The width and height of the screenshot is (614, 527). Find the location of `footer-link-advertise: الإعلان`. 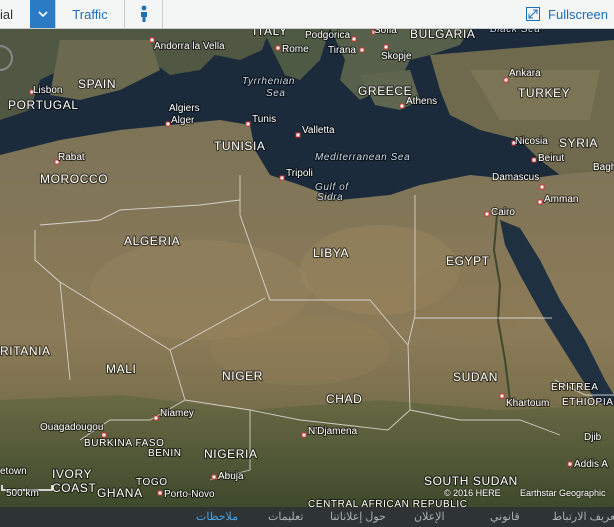

footer-link-advertise: الإعلان is located at coordinates (429, 516).